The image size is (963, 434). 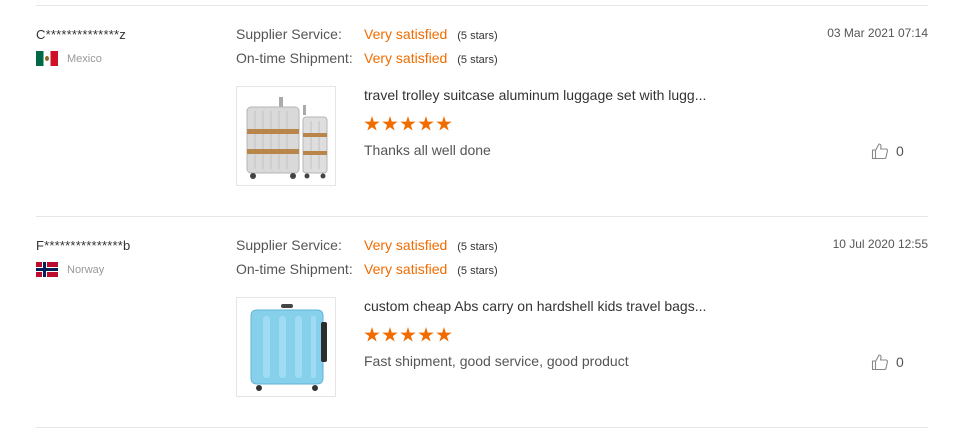 What do you see at coordinates (81, 34) in the screenshot?
I see `reviewer-name: C**************z` at bounding box center [81, 34].